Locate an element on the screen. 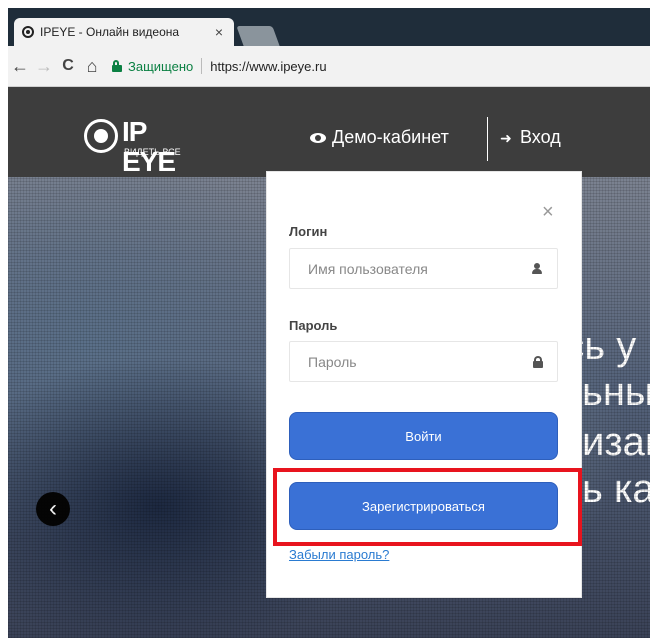 The width and height of the screenshot is (650, 638). highlight-box is located at coordinates (427, 507).